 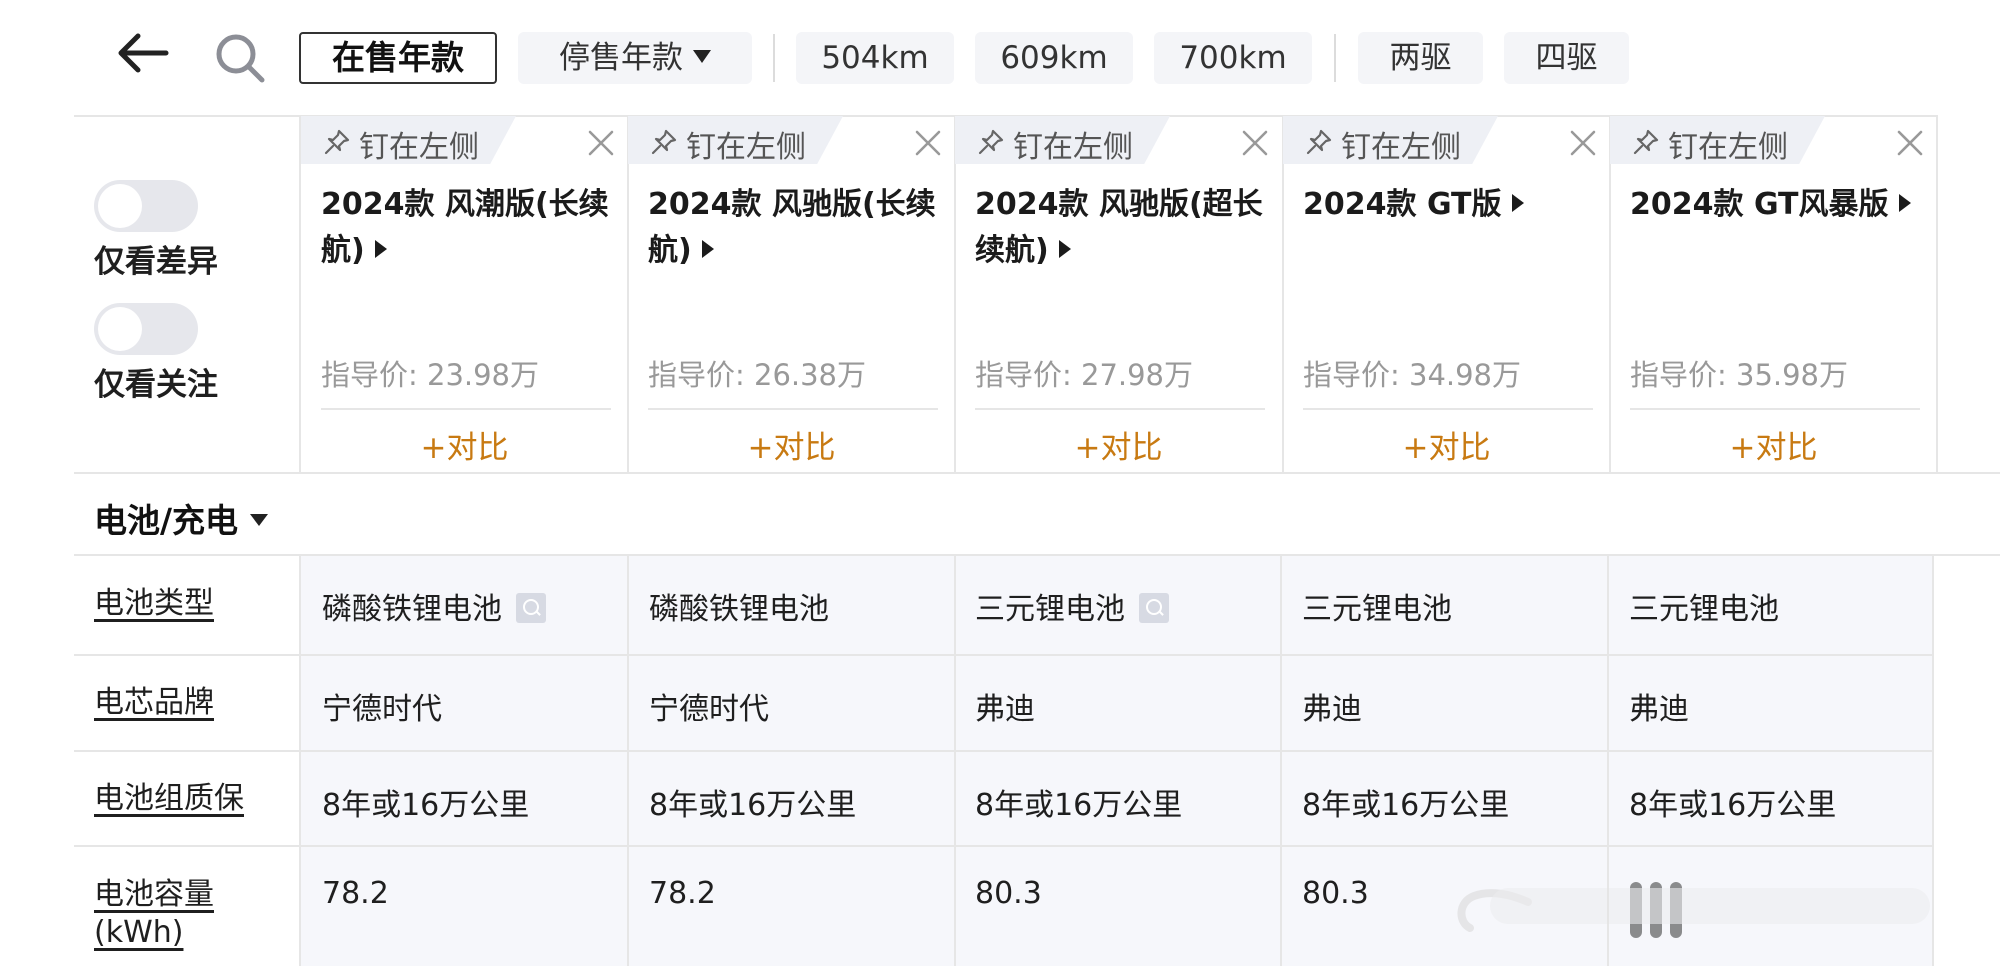 I want to click on model-title: 2024款 风驰版(长续航), so click(x=798, y=228).